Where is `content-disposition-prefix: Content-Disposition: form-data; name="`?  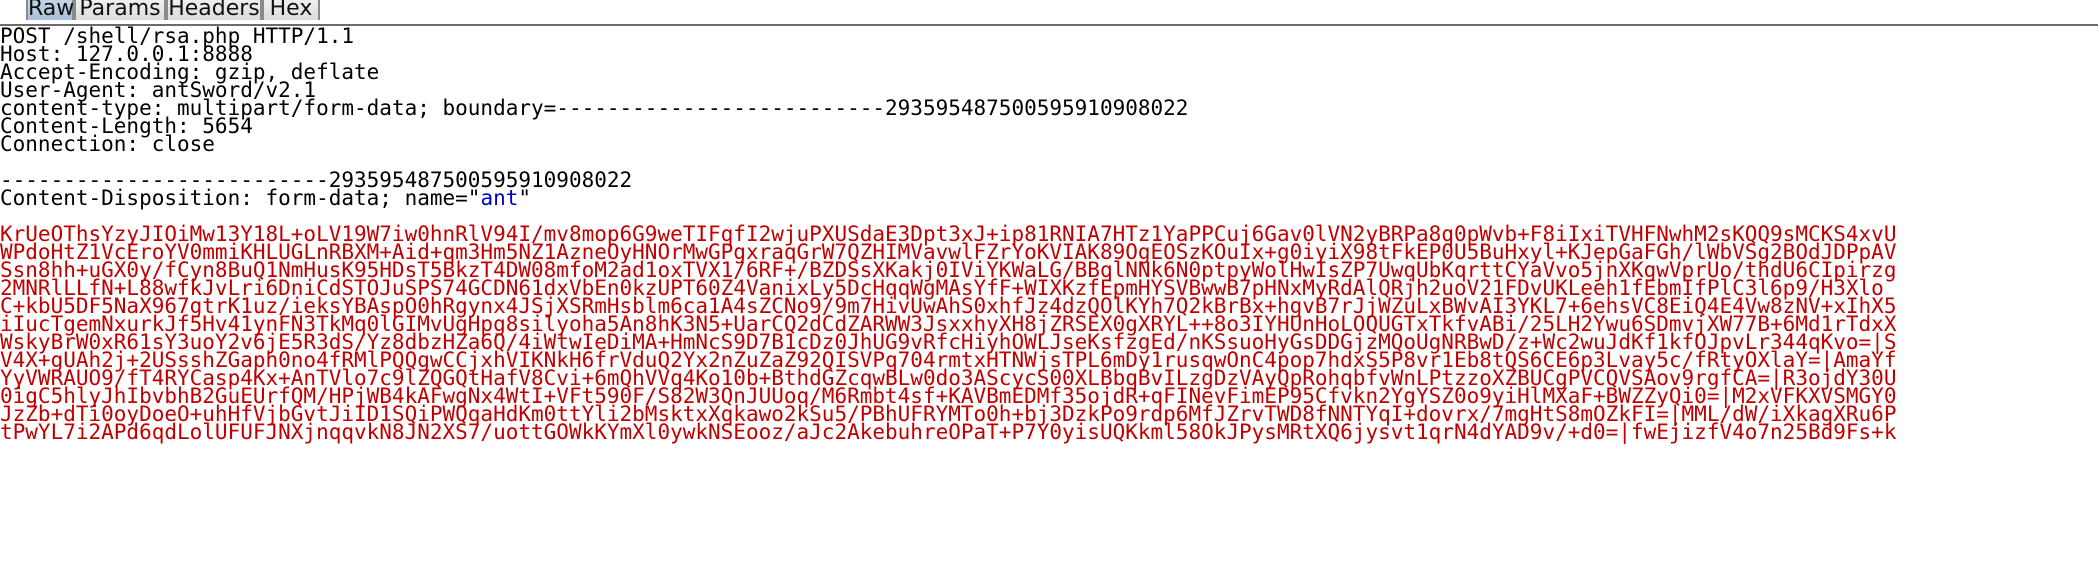
content-disposition-prefix: Content-Disposition: form-data; name=" is located at coordinates (240, 198).